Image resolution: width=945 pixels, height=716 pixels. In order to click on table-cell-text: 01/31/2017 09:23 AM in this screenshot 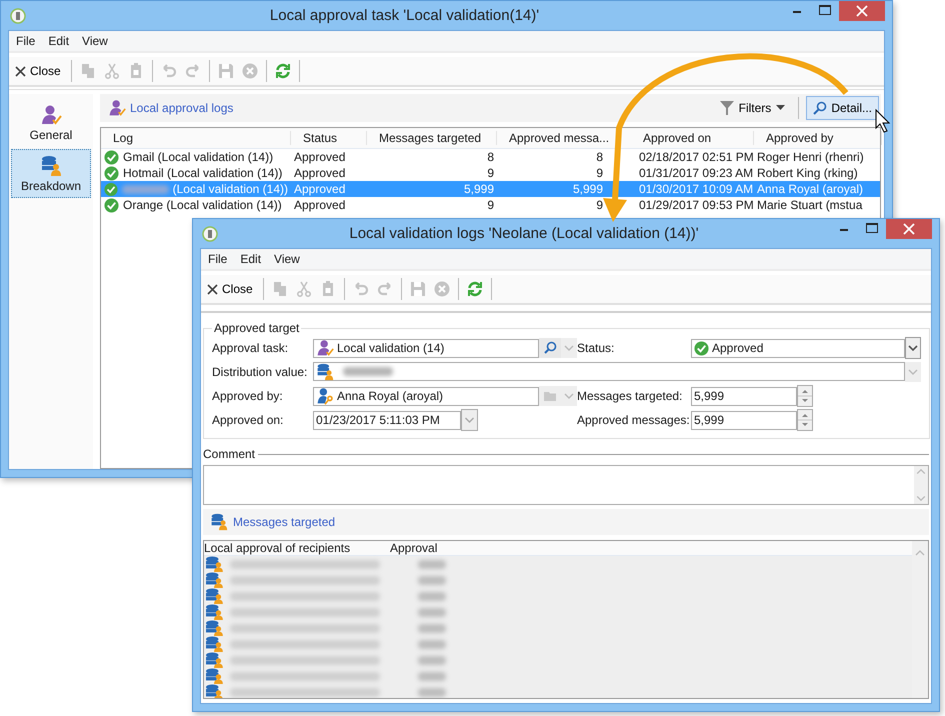, I will do `click(696, 173)`.